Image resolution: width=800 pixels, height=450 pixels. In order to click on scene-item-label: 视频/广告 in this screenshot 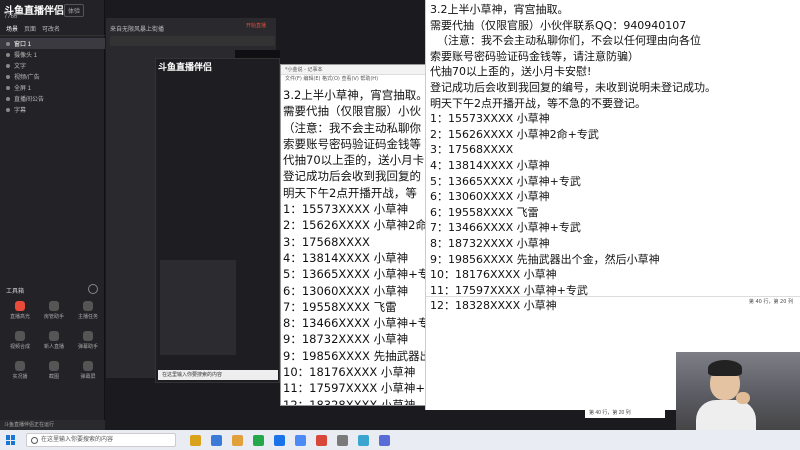, I will do `click(27, 78)`.